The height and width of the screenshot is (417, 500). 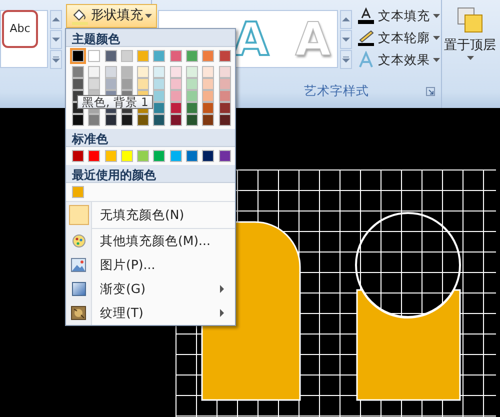 What do you see at coordinates (115, 102) in the screenshot?
I see `color-tooltip: 黑色, 背景 1` at bounding box center [115, 102].